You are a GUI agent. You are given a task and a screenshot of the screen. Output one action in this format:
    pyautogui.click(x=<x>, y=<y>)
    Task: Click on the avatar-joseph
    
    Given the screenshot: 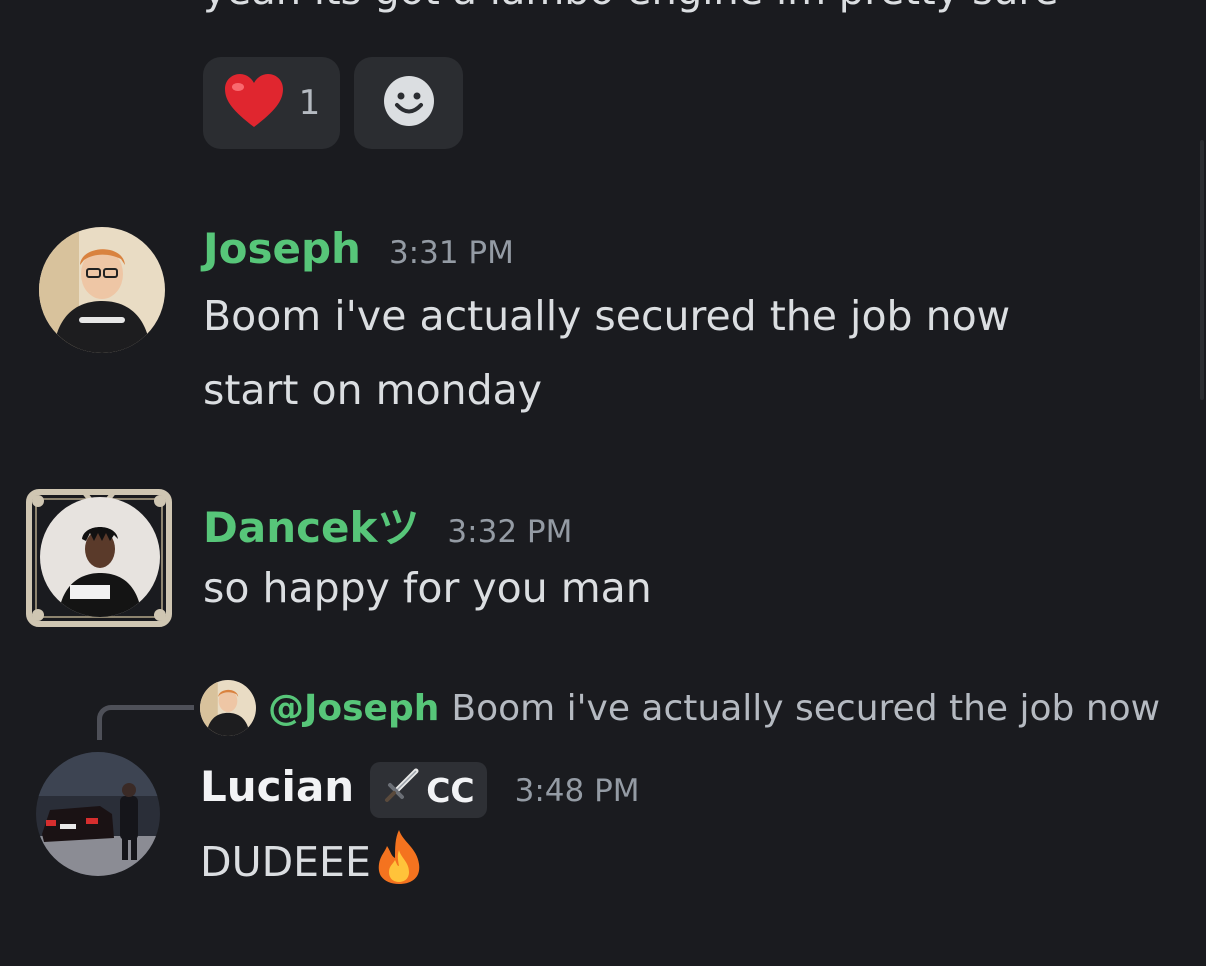 What is the action you would take?
    pyautogui.click(x=102, y=290)
    